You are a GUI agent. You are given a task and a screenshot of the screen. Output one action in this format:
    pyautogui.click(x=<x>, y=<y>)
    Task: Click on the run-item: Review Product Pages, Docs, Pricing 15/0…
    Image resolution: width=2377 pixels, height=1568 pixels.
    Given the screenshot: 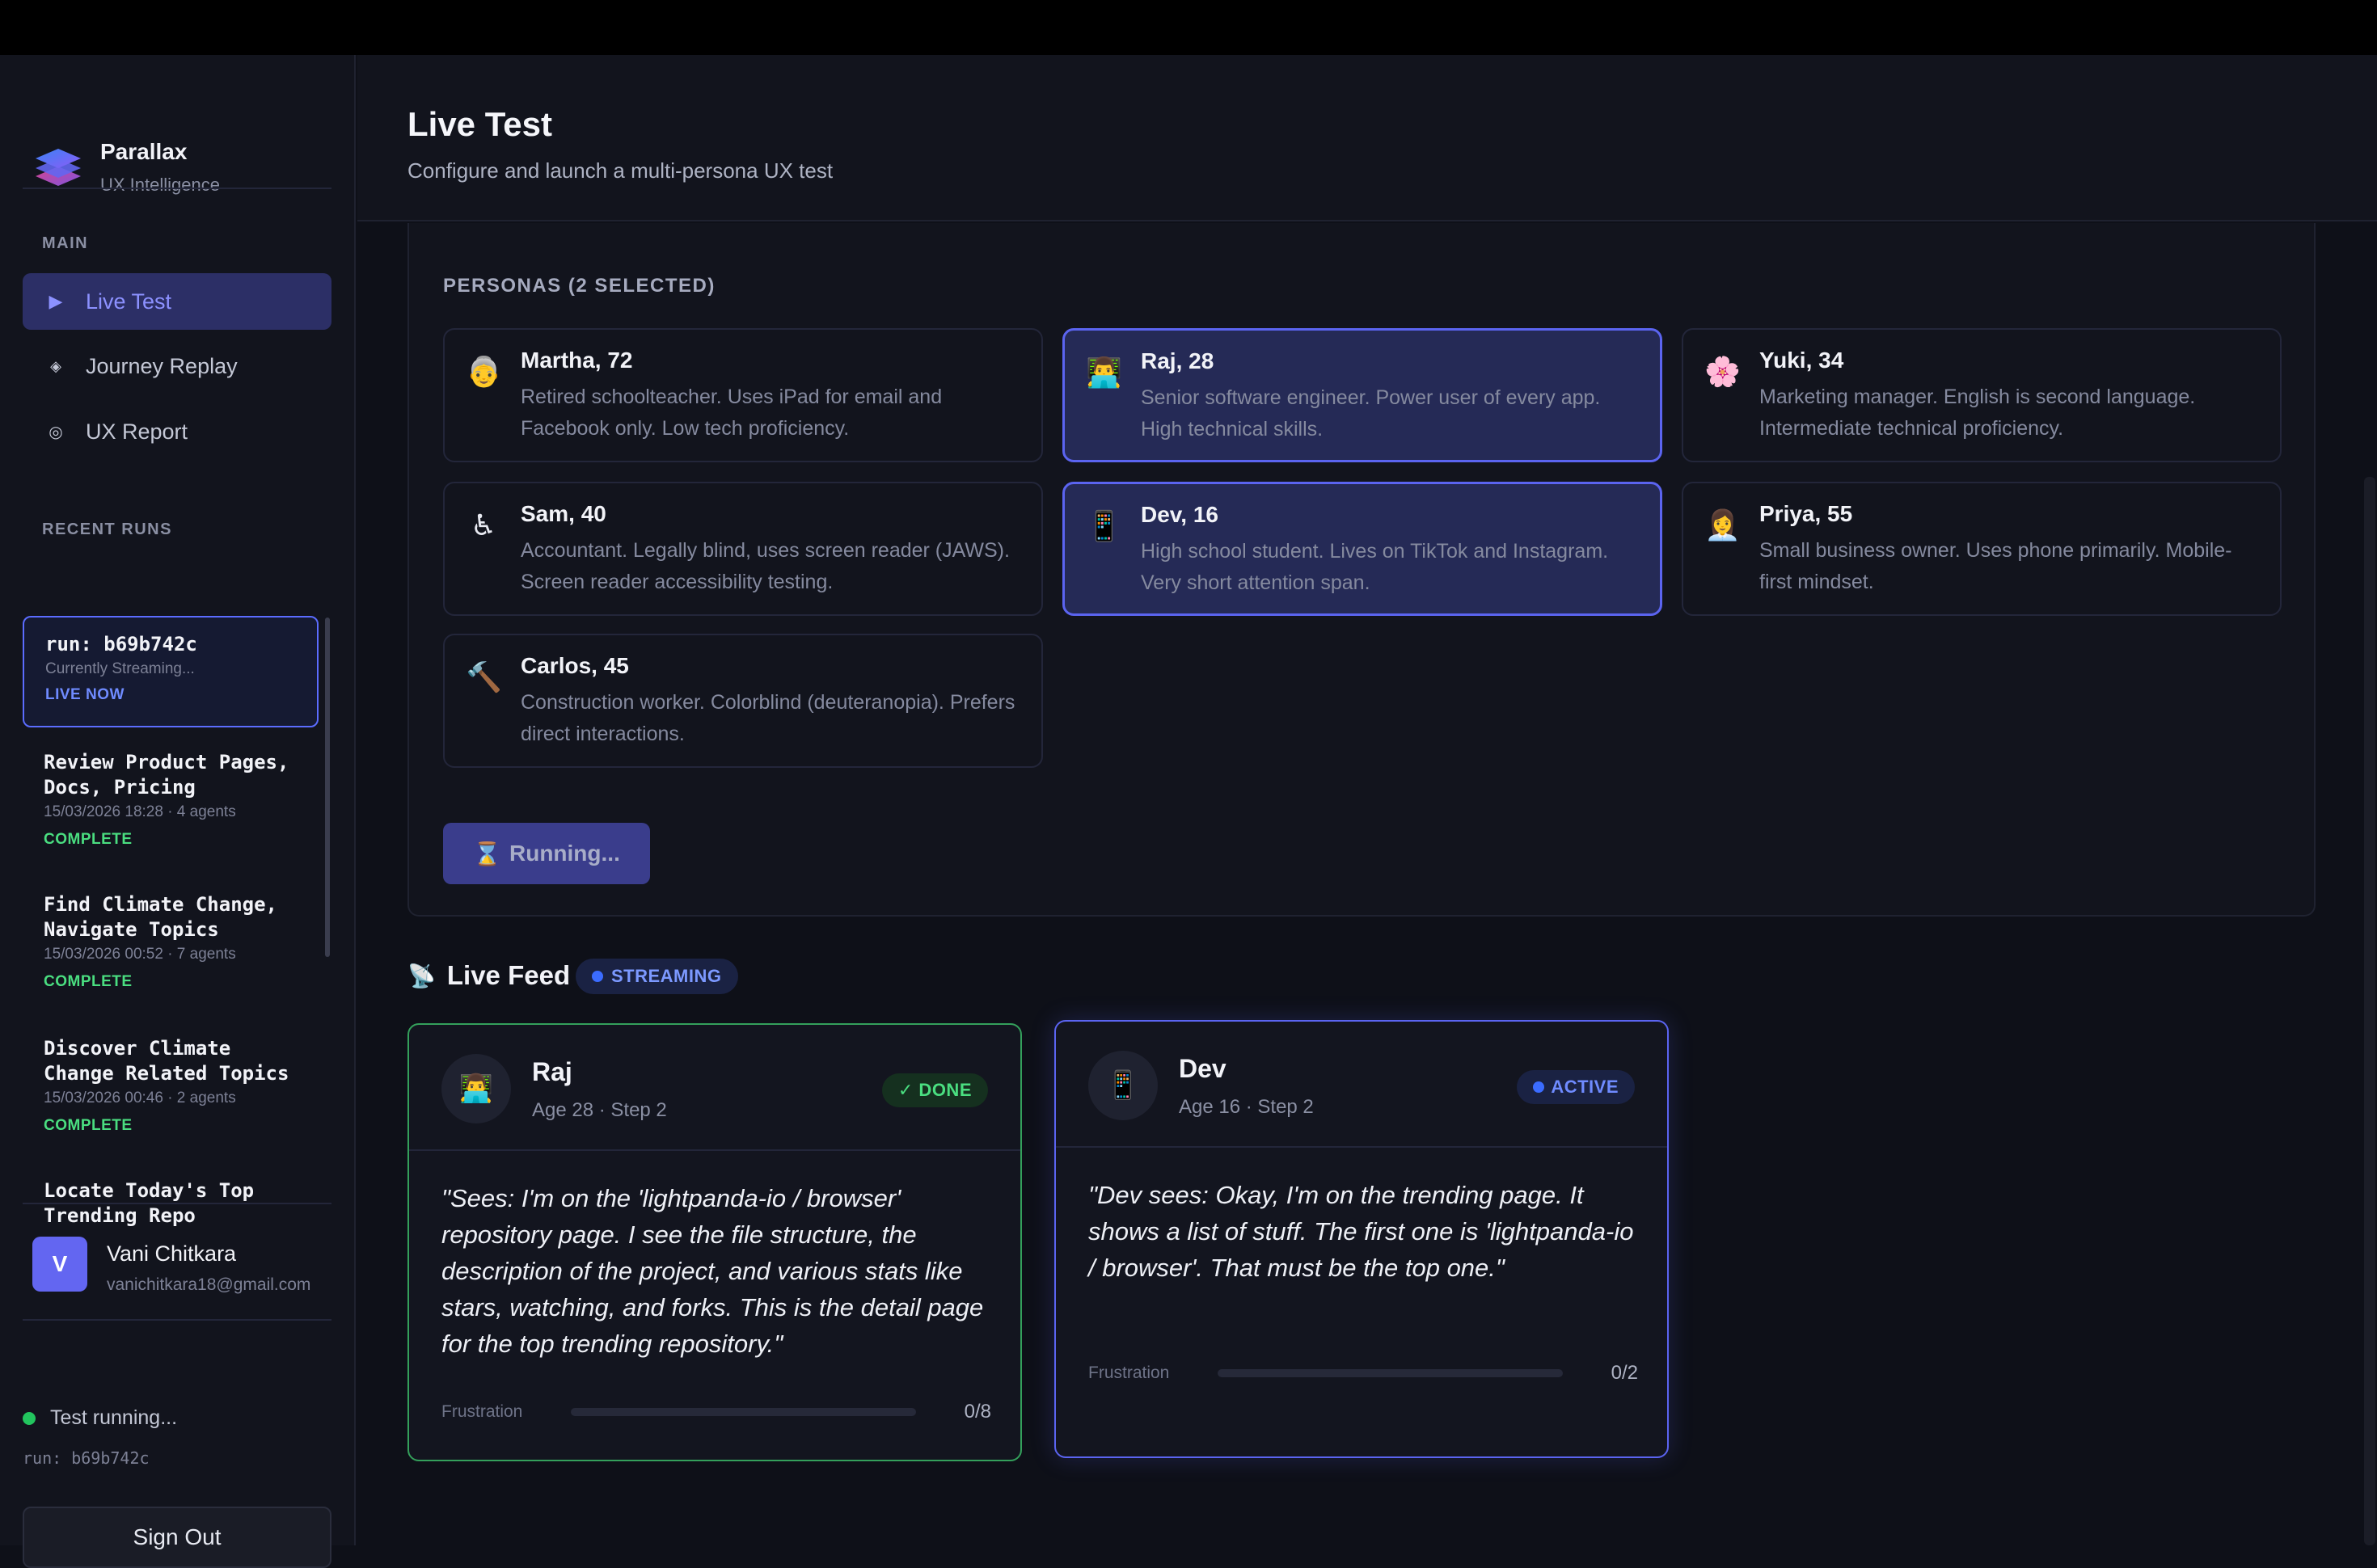 What is the action you would take?
    pyautogui.click(x=171, y=799)
    